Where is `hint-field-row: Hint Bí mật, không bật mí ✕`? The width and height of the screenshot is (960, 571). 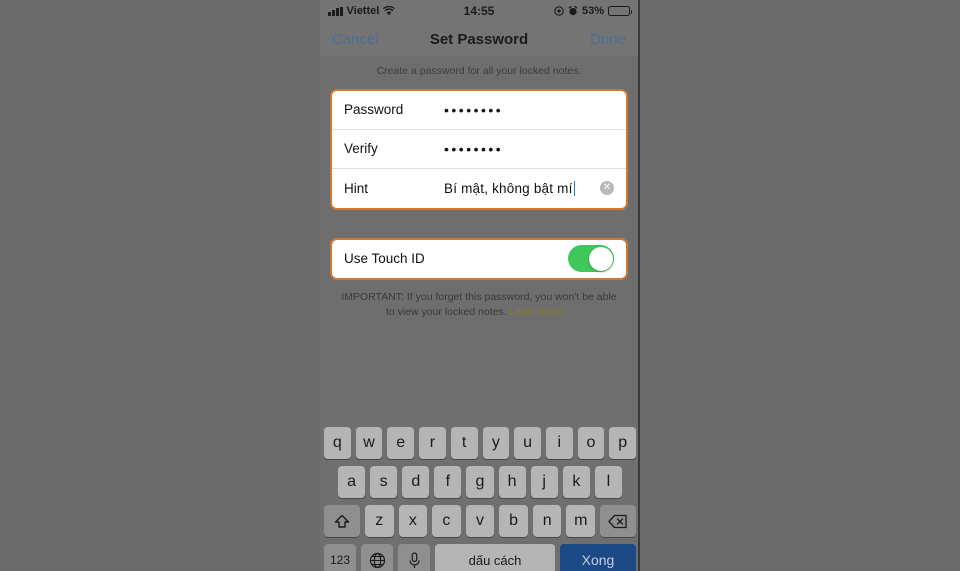 hint-field-row: Hint Bí mật, không bật mí ✕ is located at coordinates (479, 188).